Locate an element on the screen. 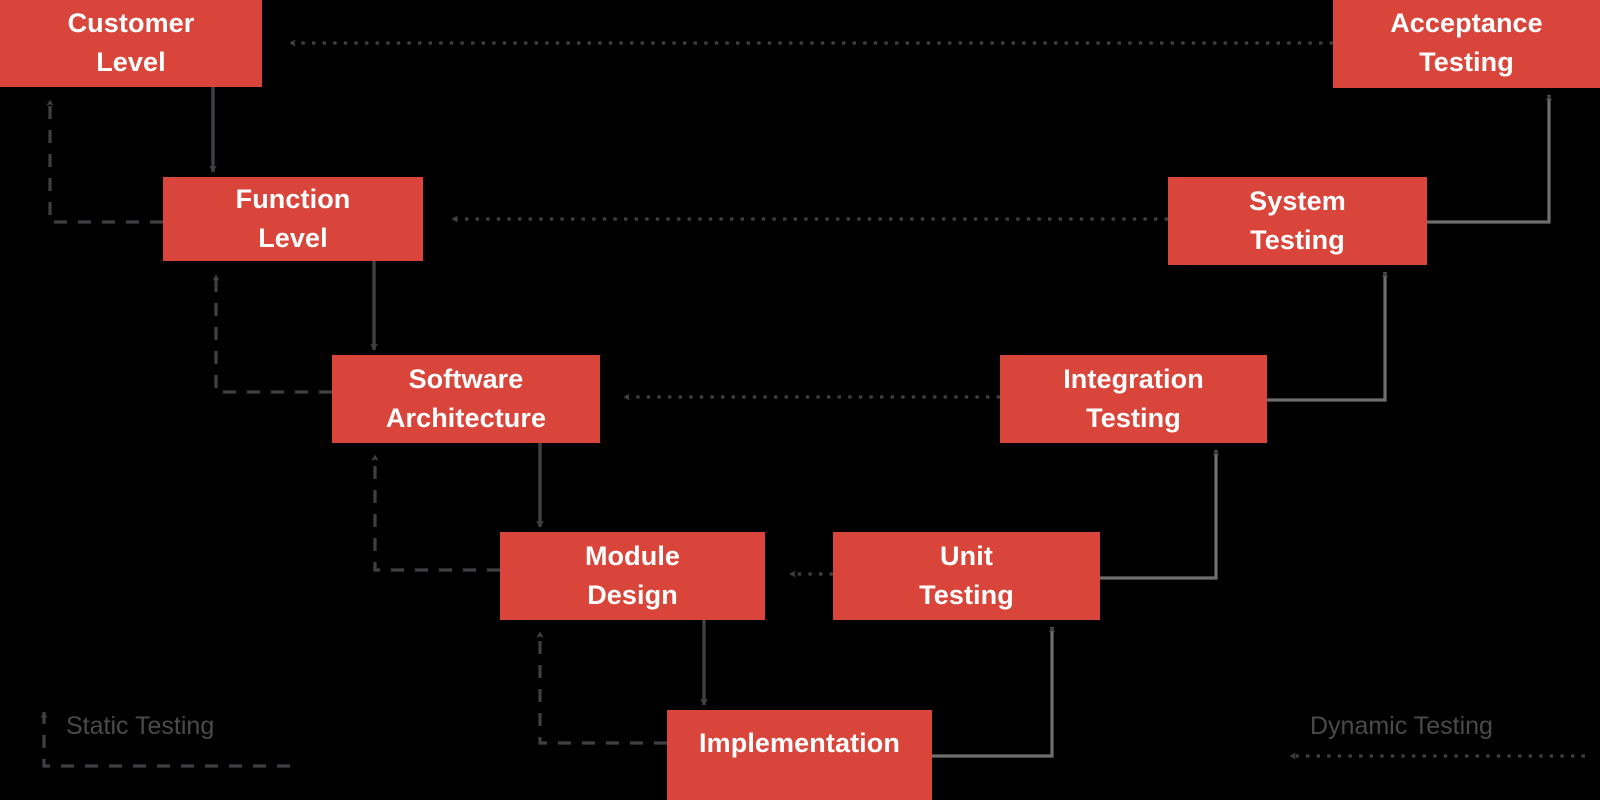 This screenshot has height=800, width=1600. node-customer-level-line1: Customer is located at coordinates (131, 22).